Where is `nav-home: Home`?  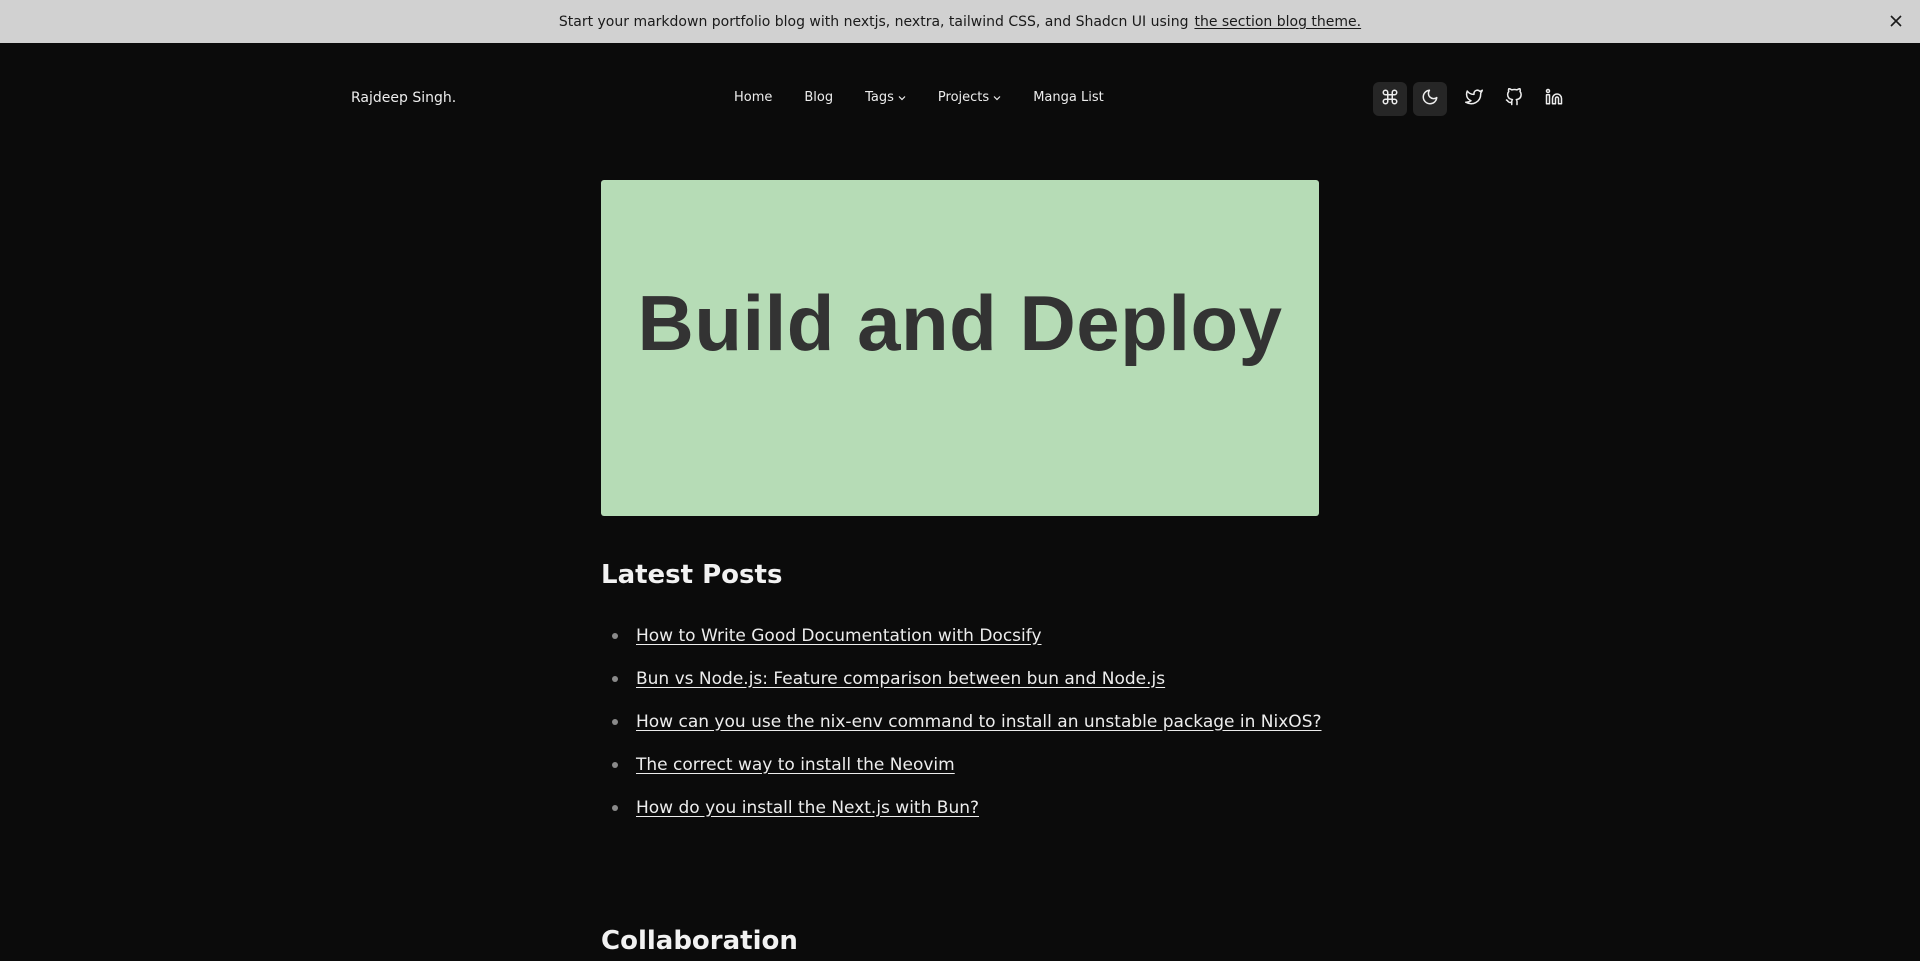
nav-home: Home is located at coordinates (753, 97).